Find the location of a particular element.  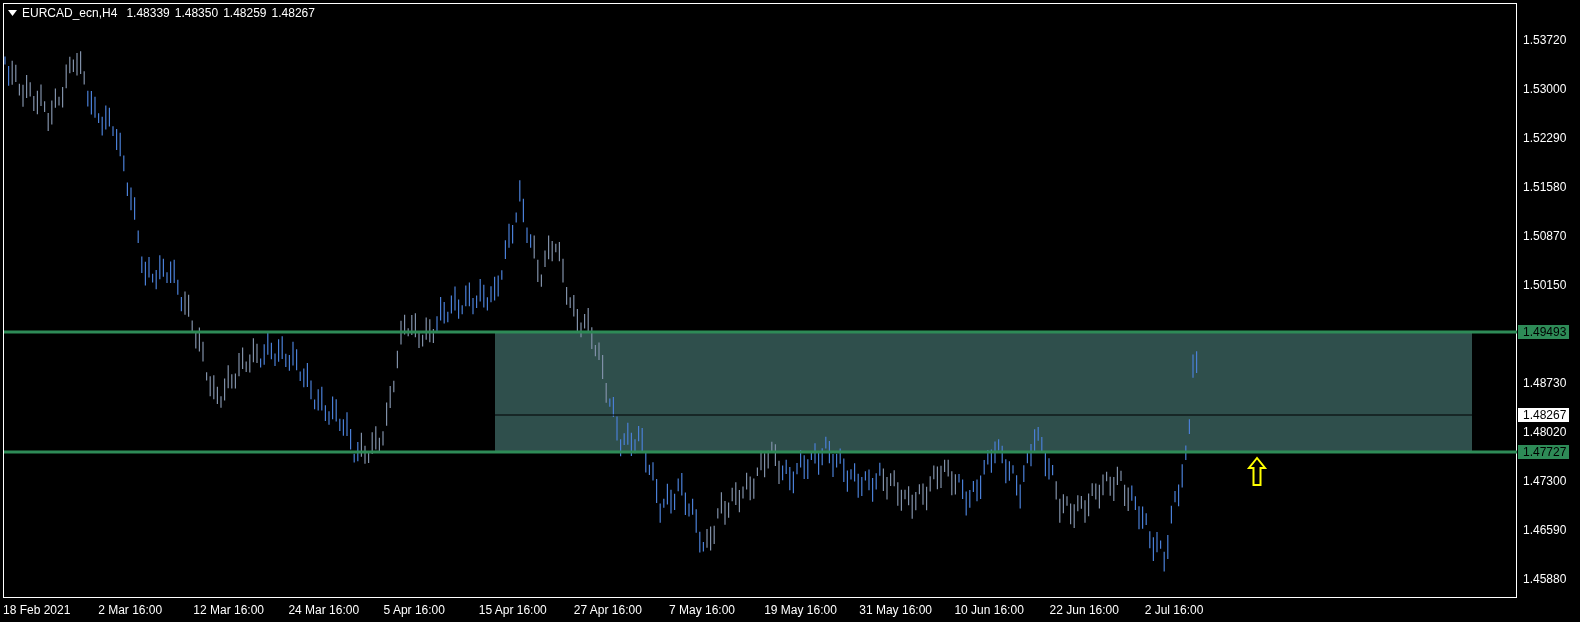

date-label: 22 Jun 16:00 is located at coordinates (1084, 610).